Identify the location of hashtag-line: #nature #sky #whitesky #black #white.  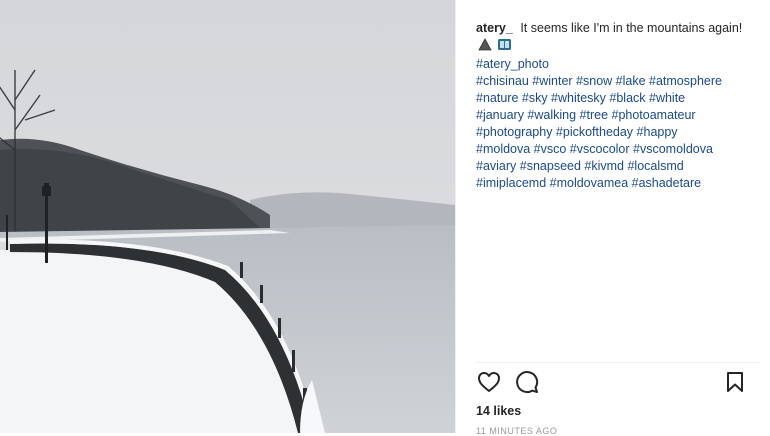
(618, 98).